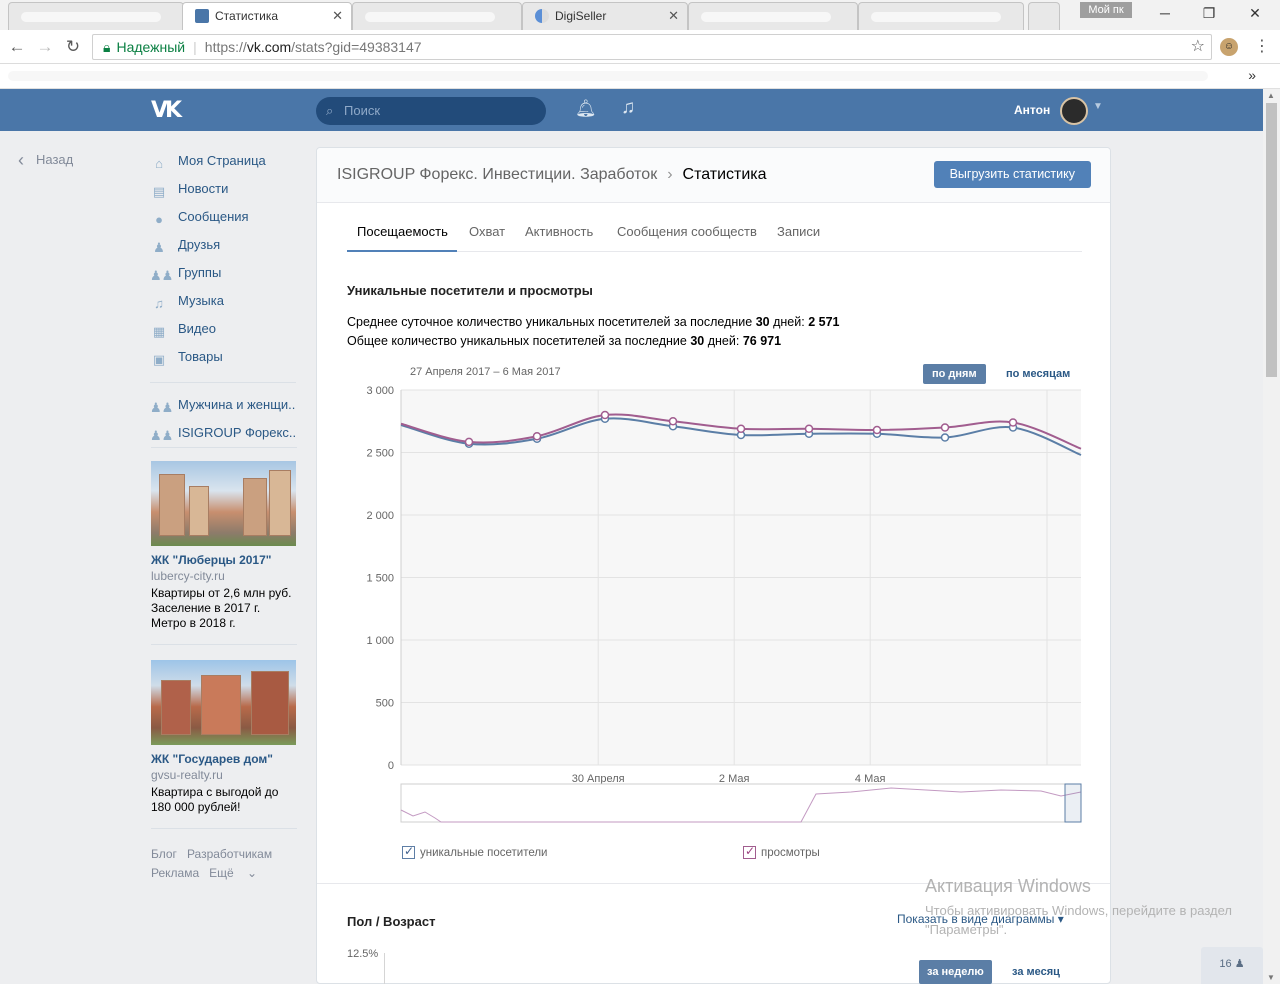 Image resolution: width=1280 pixels, height=984 pixels. What do you see at coordinates (45, 160) in the screenshot?
I see `back-link: ‹ Назад` at bounding box center [45, 160].